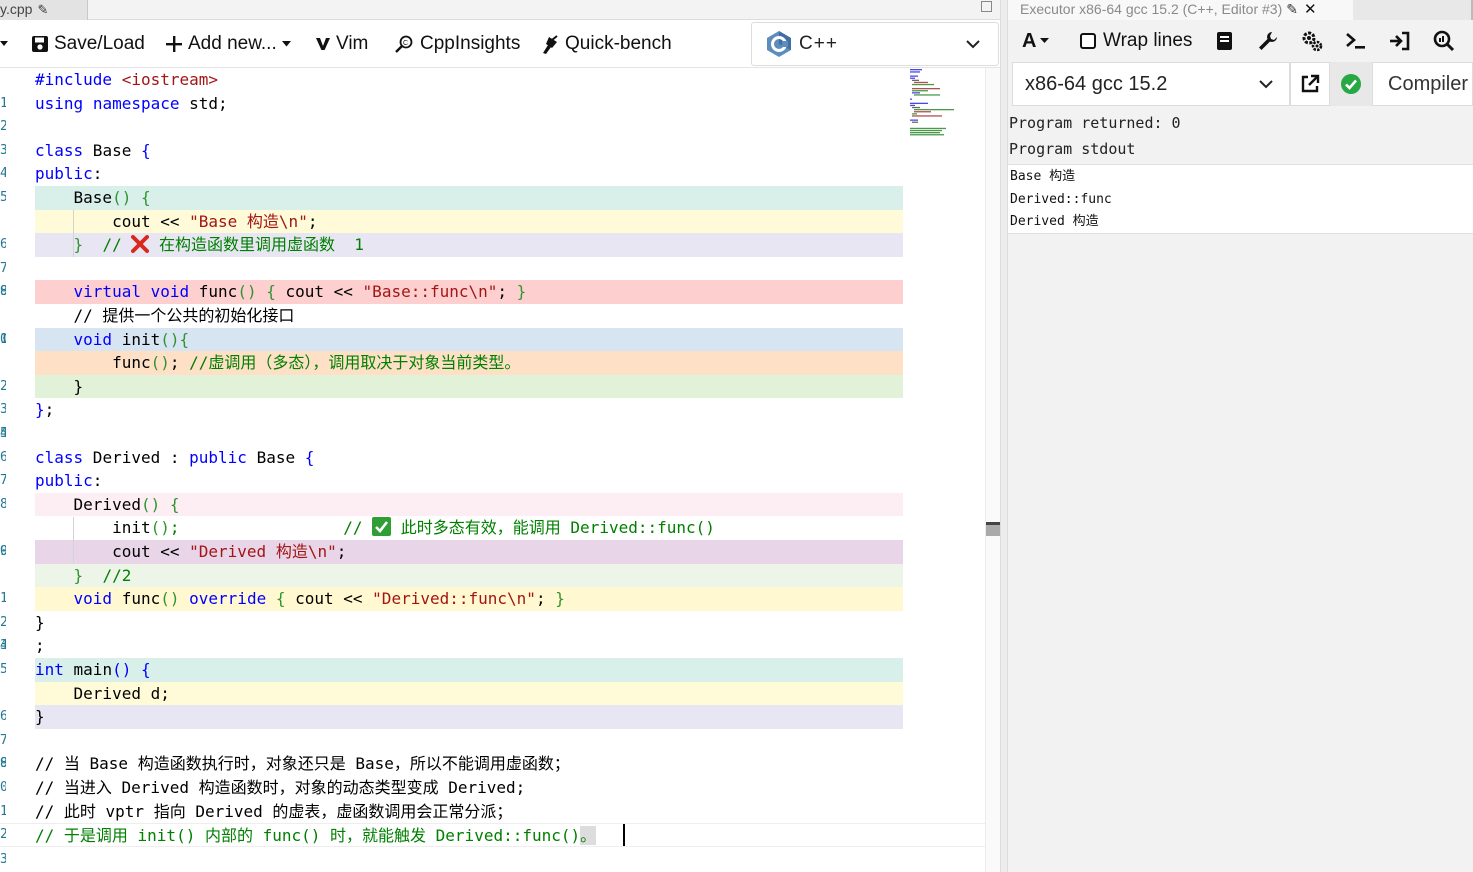 This screenshot has width=1473, height=872. What do you see at coordinates (27, 420) in the screenshot?
I see `code-line: 5 };` at bounding box center [27, 420].